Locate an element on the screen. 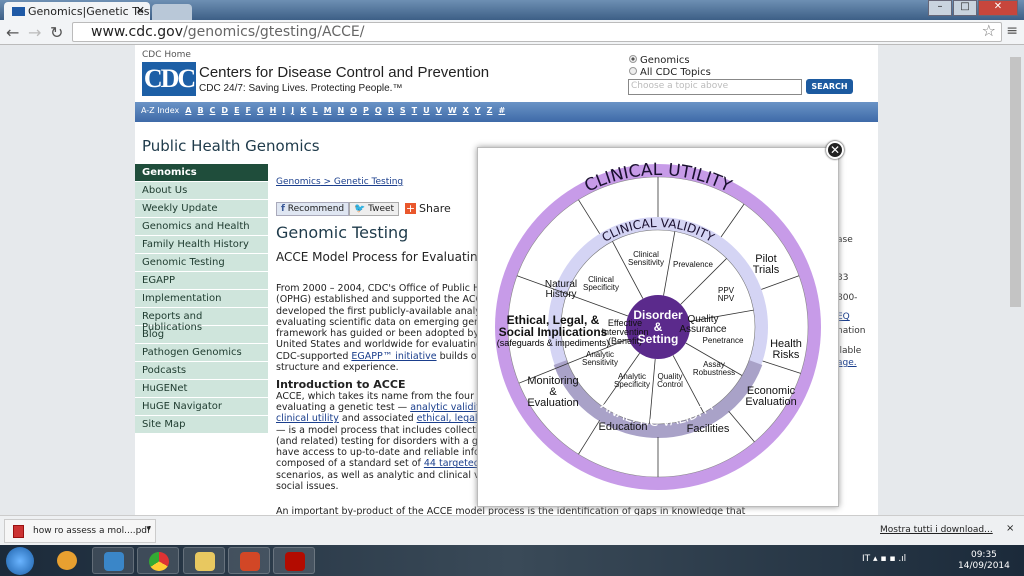 This screenshot has width=1024, height=576. download-bar-close: × is located at coordinates (1010, 528).